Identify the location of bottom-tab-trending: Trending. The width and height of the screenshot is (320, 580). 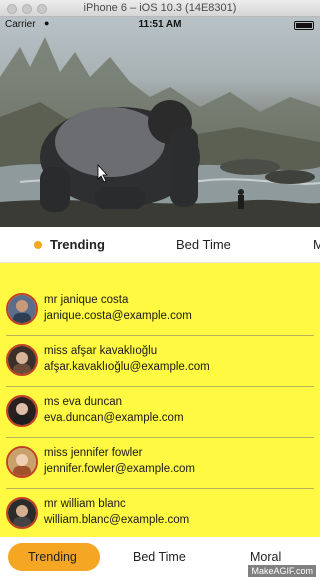
(52, 557).